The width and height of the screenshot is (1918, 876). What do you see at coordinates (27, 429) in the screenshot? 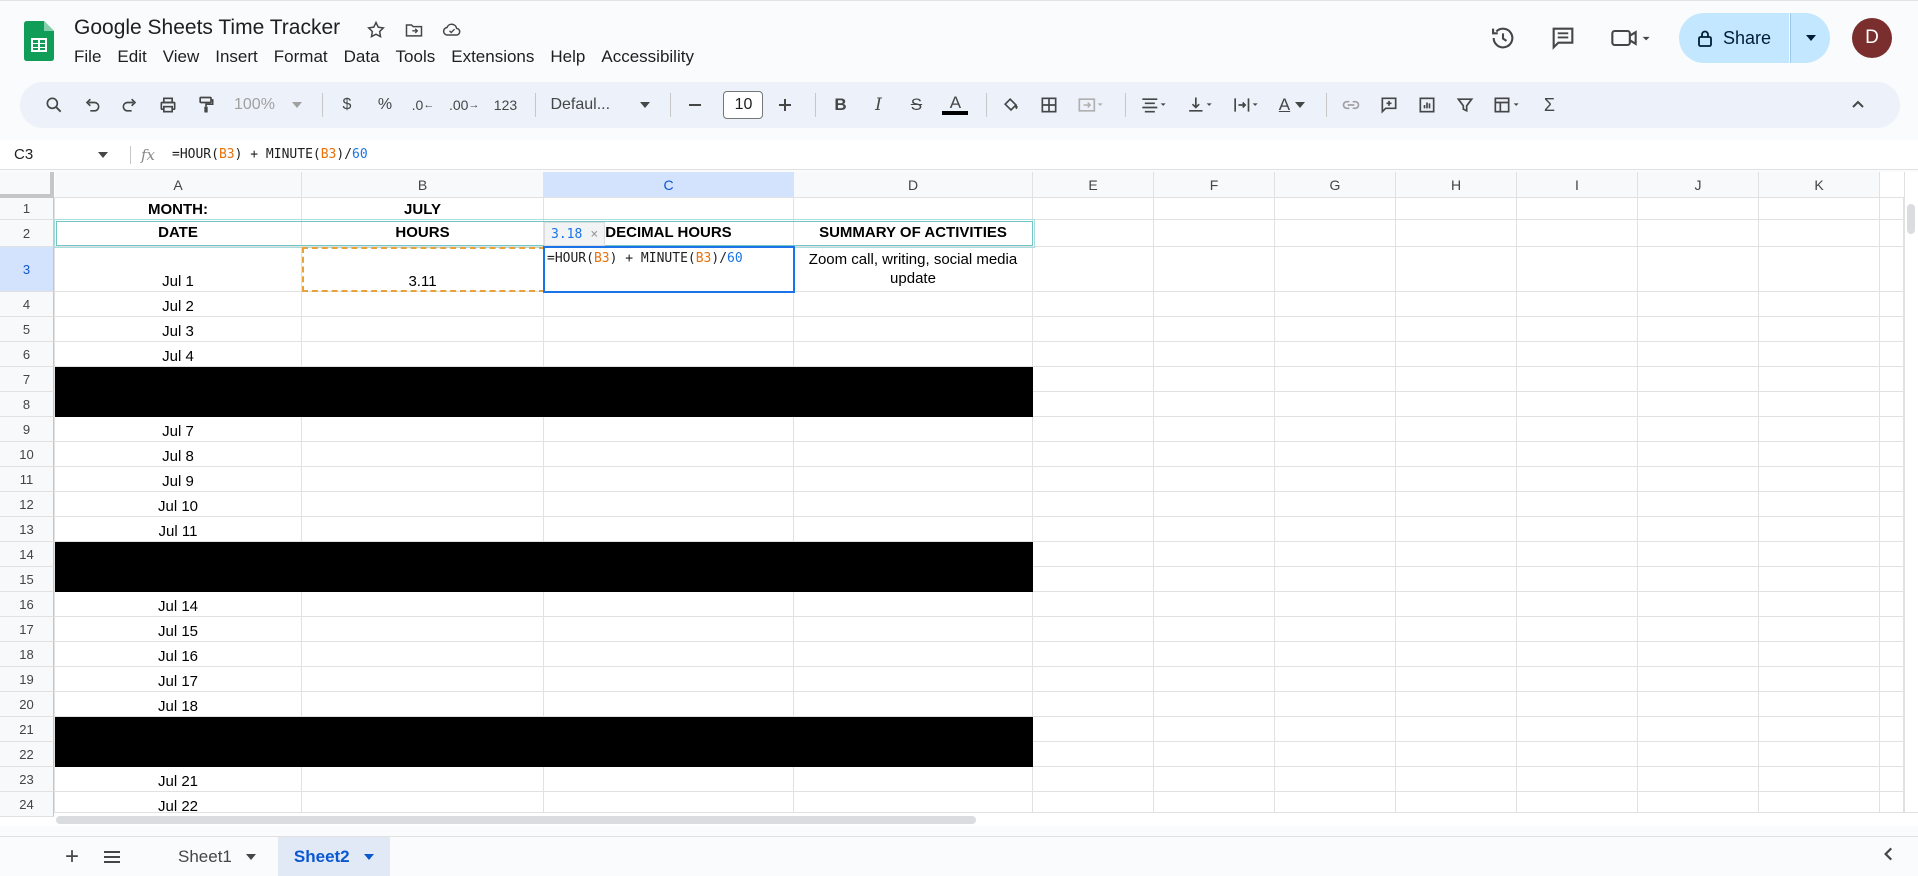
I see `row-header-9: 9` at bounding box center [27, 429].